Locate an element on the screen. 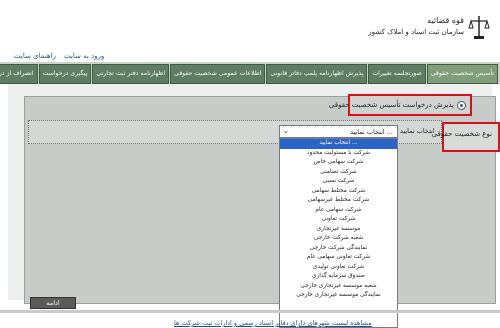 The image size is (500, 328). footer-divider is located at coordinates (250, 311).